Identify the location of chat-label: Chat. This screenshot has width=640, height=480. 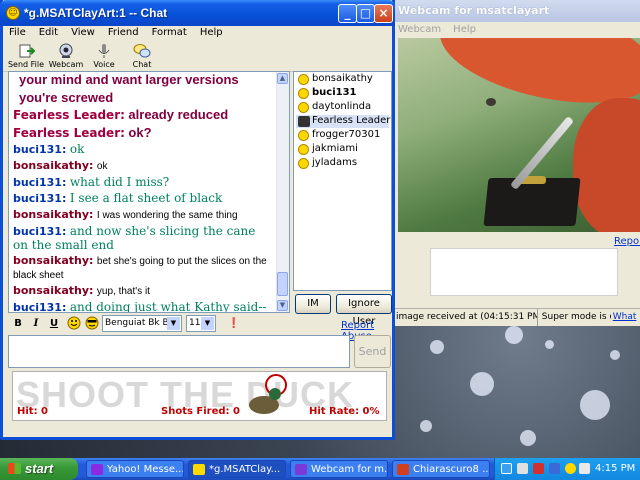
(142, 64).